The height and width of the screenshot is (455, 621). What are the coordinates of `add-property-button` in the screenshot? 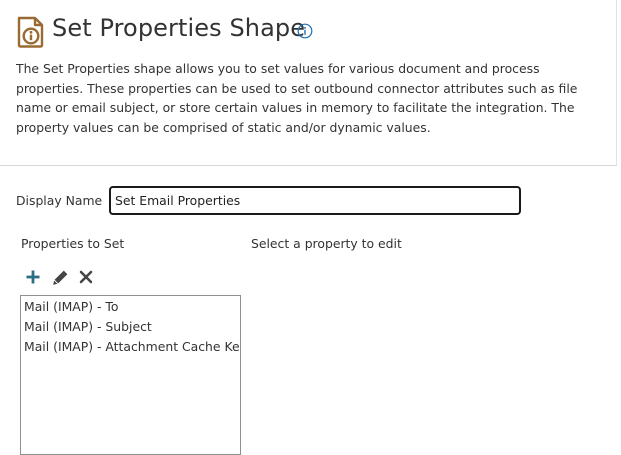 It's located at (33, 277).